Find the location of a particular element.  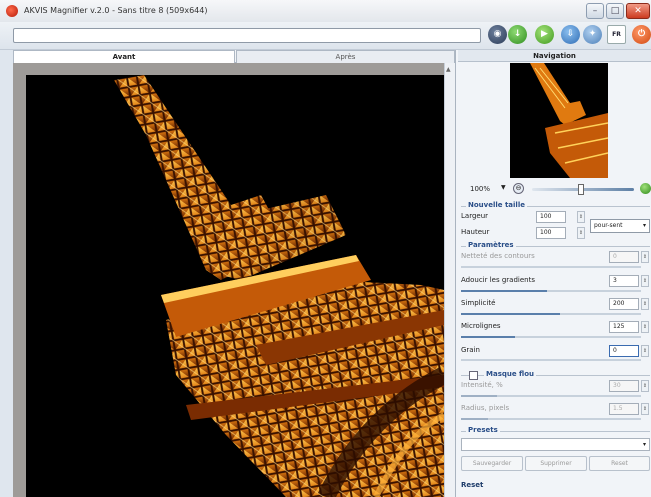

width-label: Largeur is located at coordinates (475, 216).